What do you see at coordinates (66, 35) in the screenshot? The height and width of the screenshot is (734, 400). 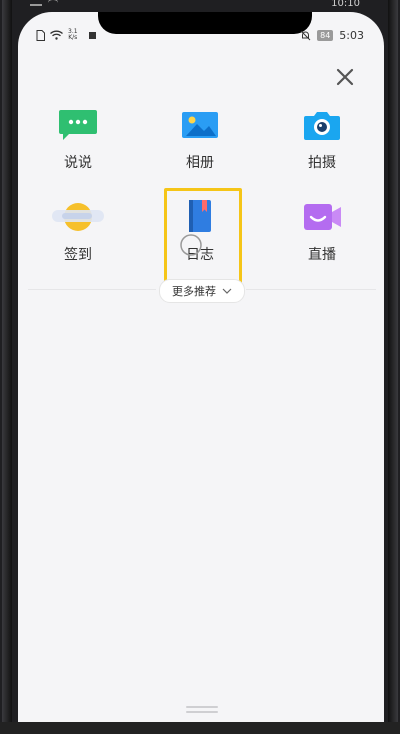 I see `status-bar-left: 3.1 K/s` at bounding box center [66, 35].